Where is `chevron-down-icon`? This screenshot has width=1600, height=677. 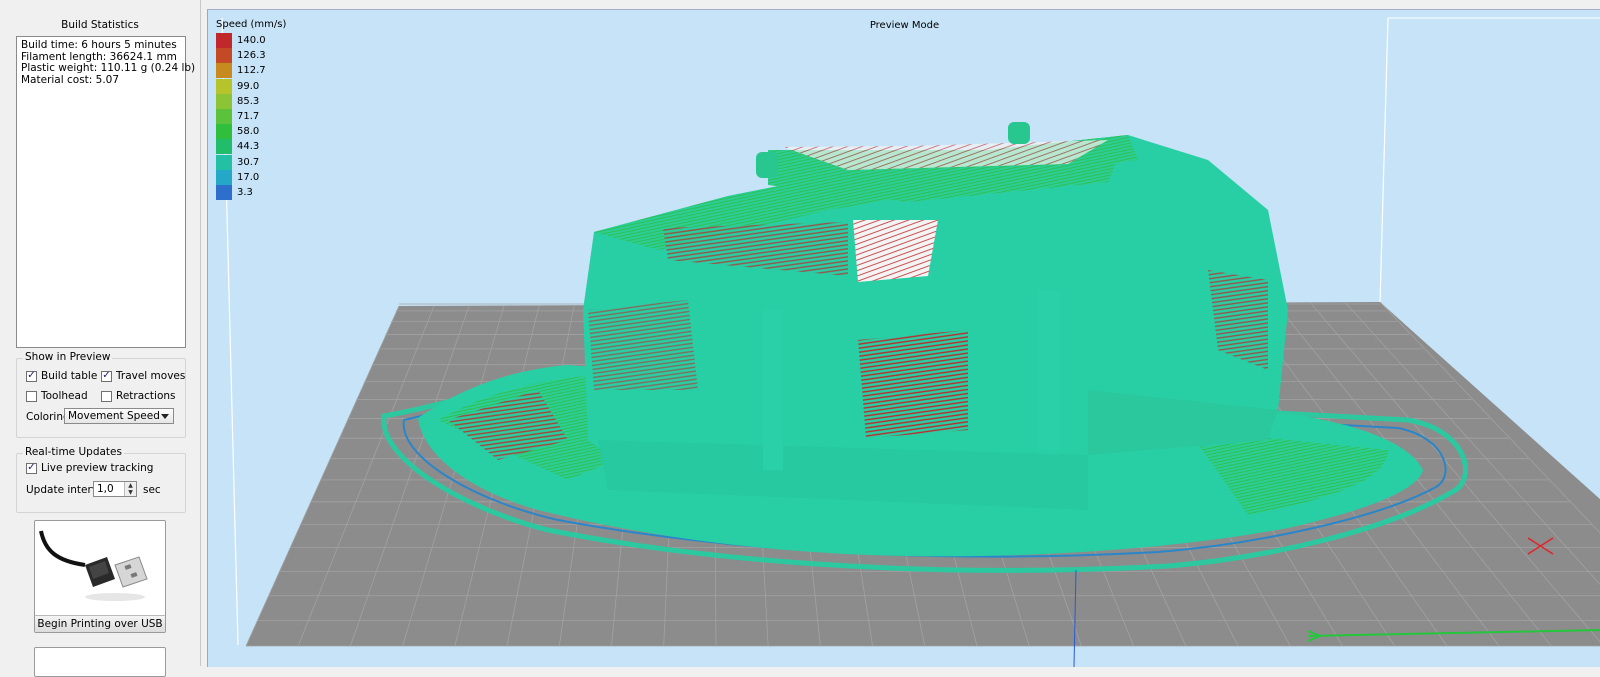
chevron-down-icon is located at coordinates (165, 416).